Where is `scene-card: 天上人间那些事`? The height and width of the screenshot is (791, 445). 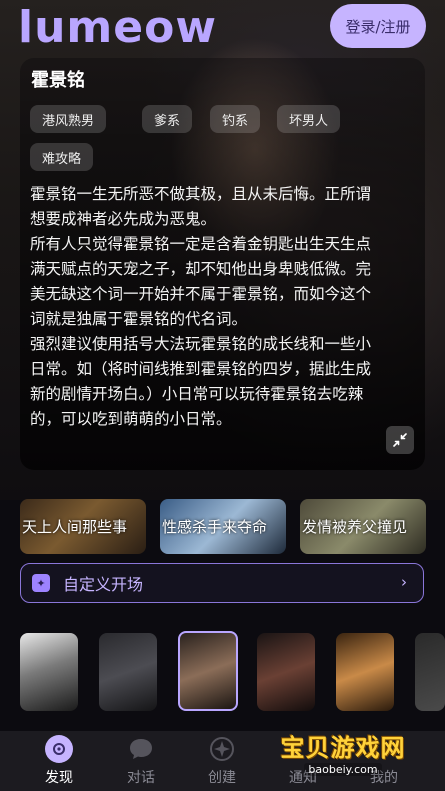 scene-card: 天上人间那些事 is located at coordinates (83, 526).